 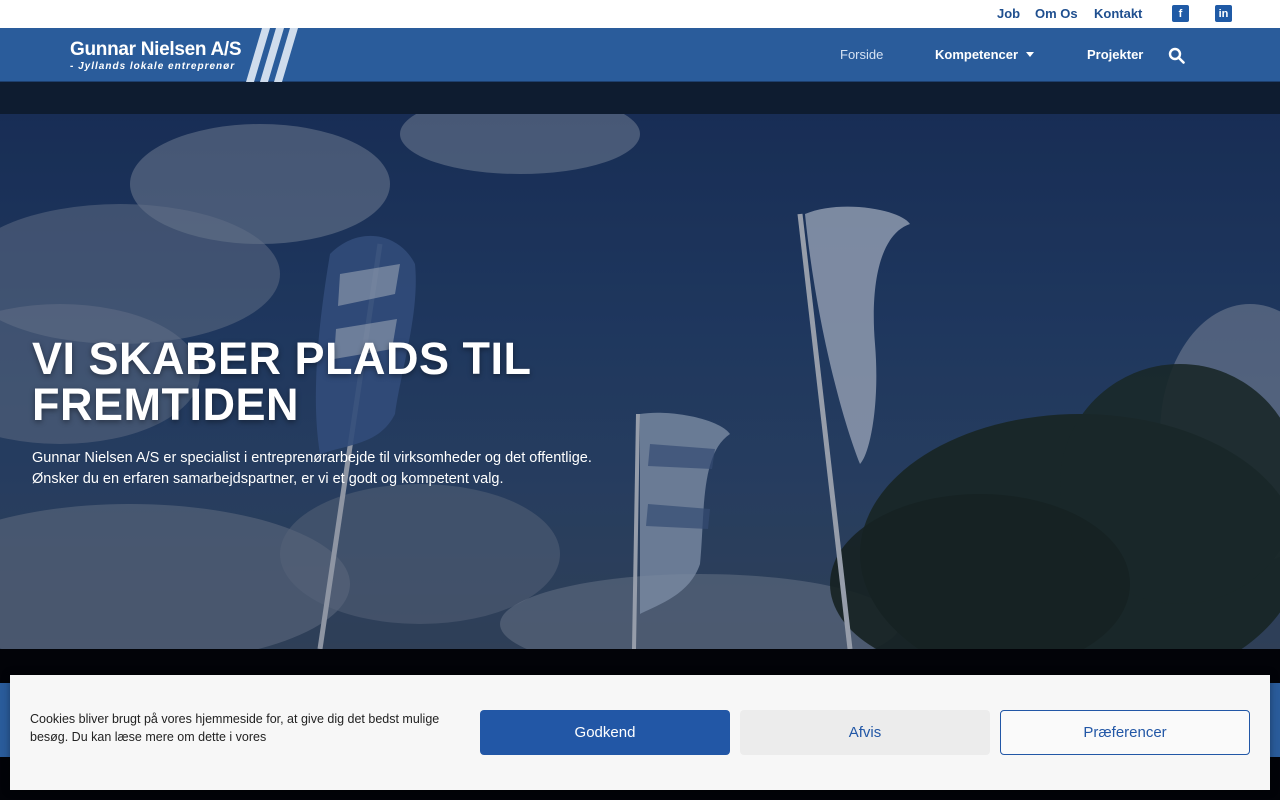 What do you see at coordinates (1118, 13) in the screenshot?
I see `kontakt-link: Kontakt` at bounding box center [1118, 13].